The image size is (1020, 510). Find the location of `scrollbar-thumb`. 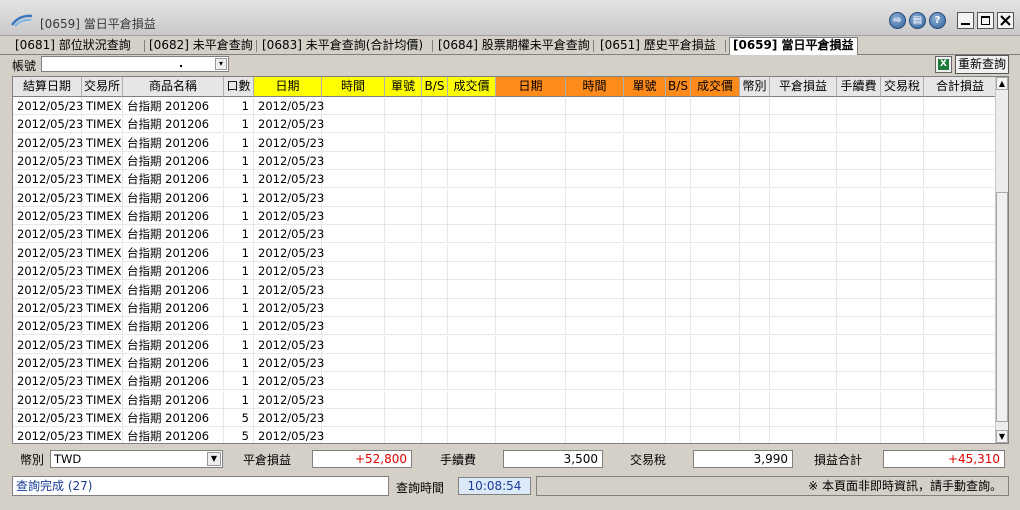

scrollbar-thumb is located at coordinates (1002, 307).